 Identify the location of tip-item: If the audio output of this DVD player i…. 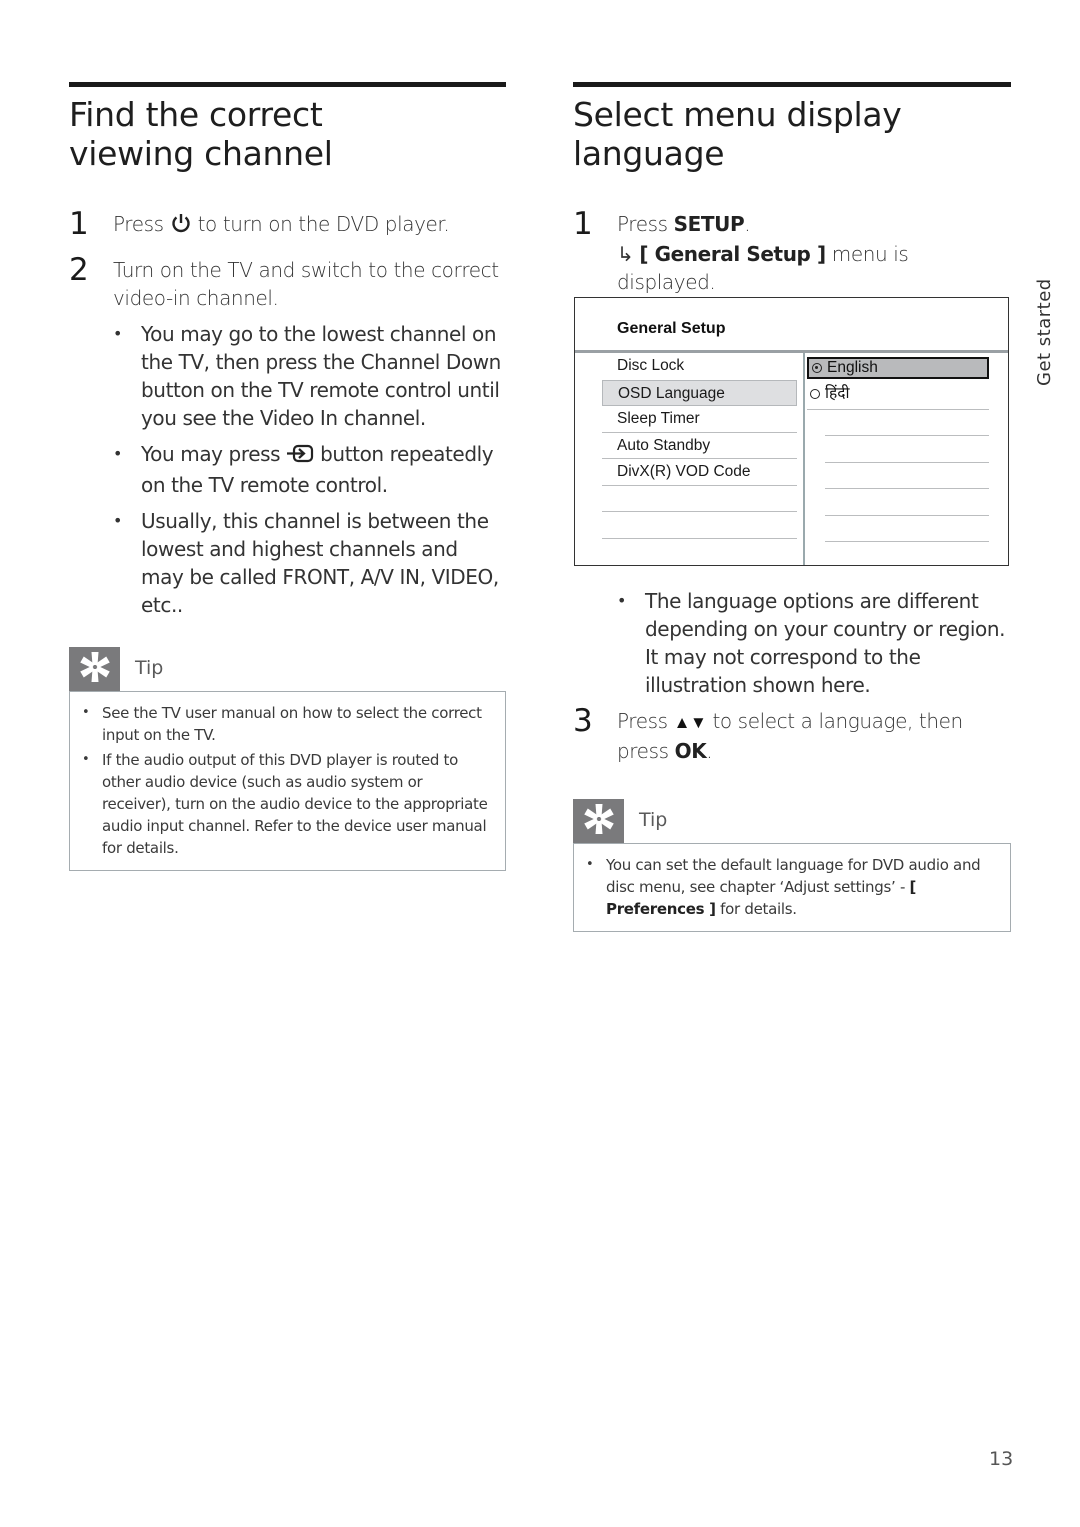
(287, 804).